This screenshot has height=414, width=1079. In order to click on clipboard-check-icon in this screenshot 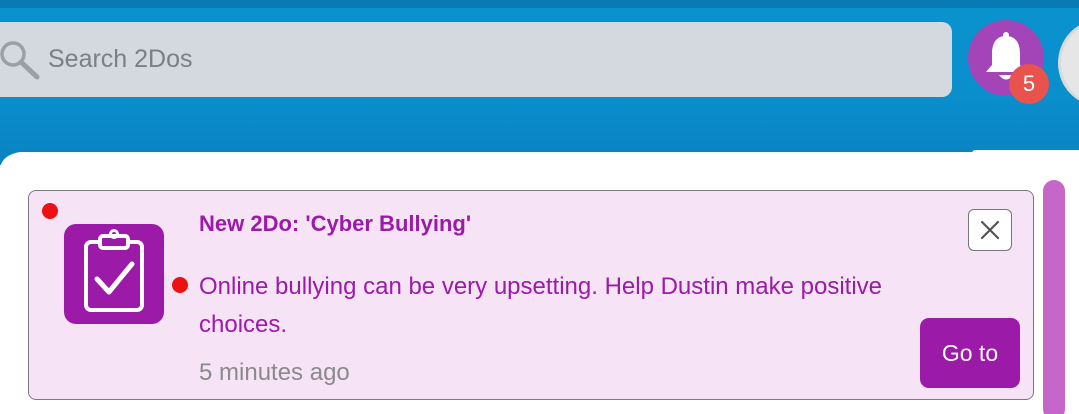, I will do `click(114, 270)`.